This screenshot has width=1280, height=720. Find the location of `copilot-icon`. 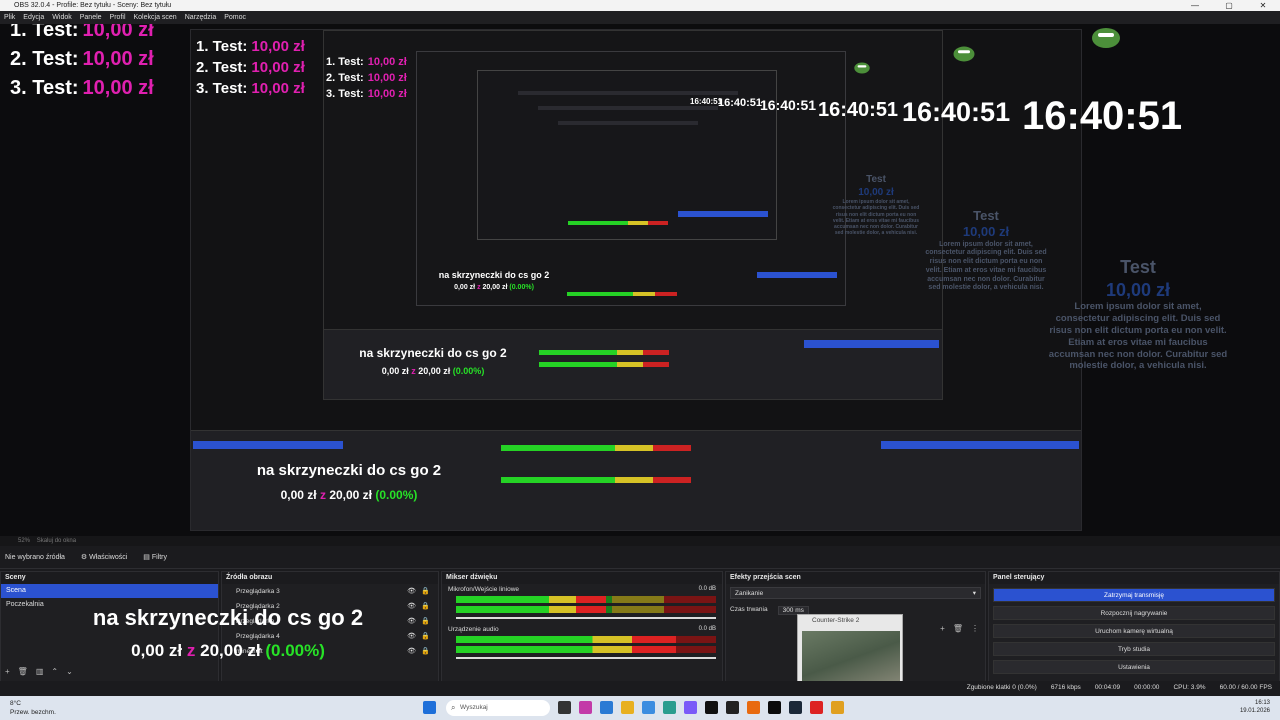

copilot-icon is located at coordinates (585, 707).